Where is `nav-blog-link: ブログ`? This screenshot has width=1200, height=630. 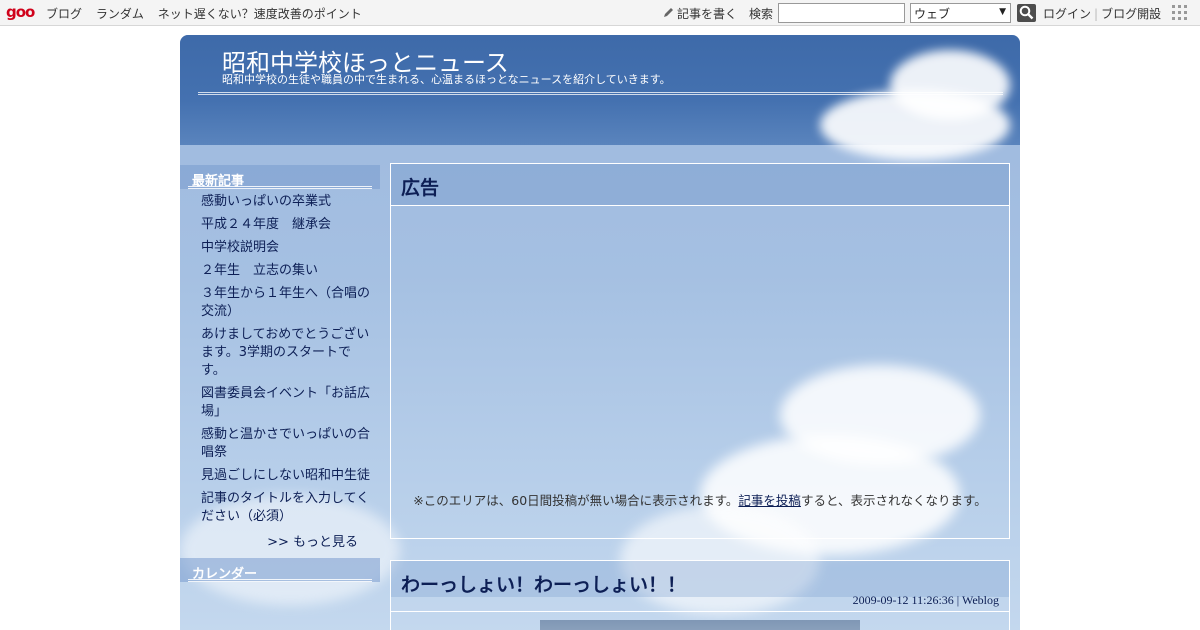
nav-blog-link: ブログ is located at coordinates (64, 14).